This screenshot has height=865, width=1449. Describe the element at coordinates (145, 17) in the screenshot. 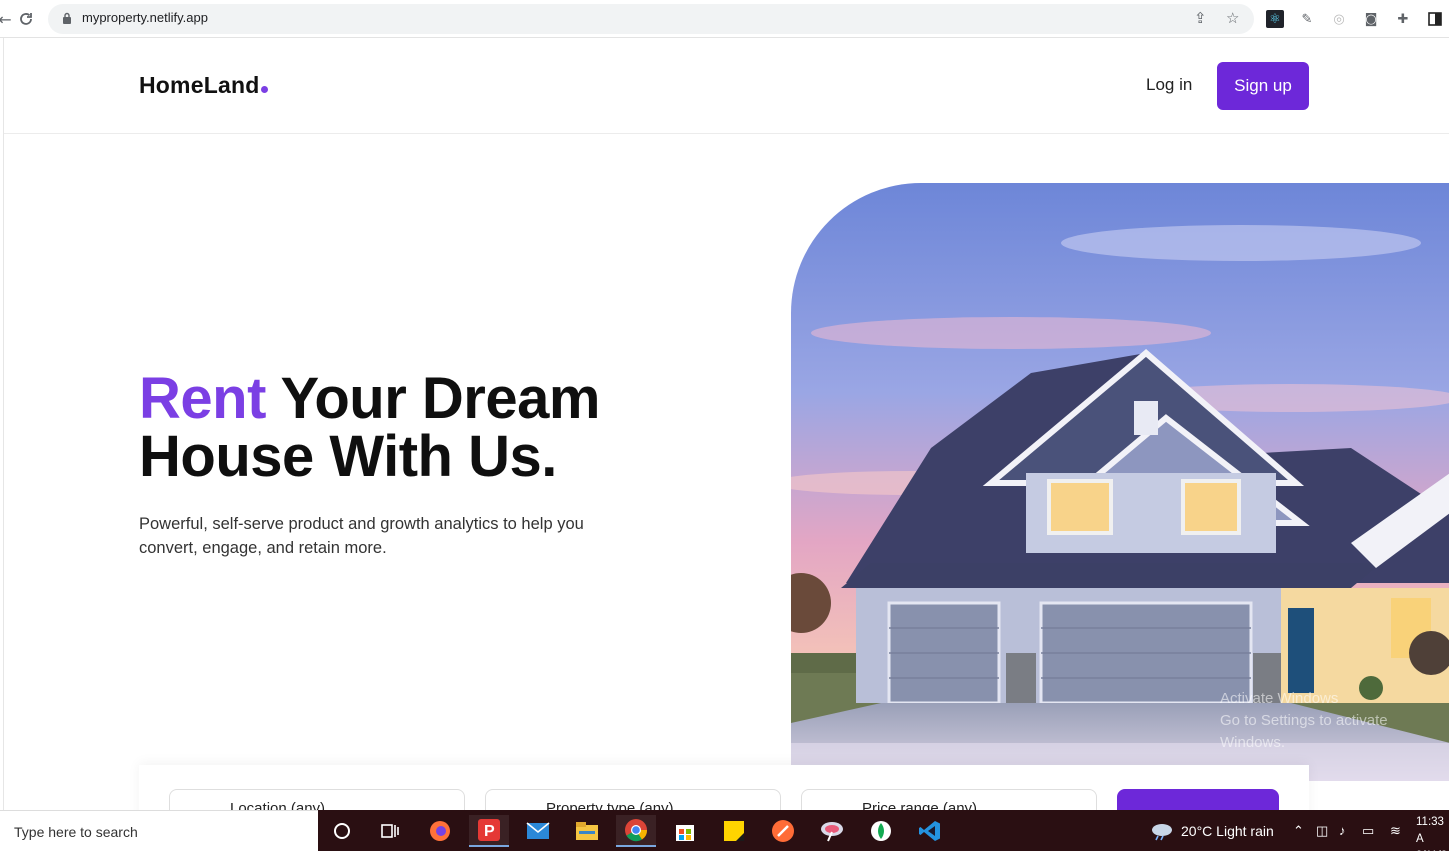

I see `url-text: myproperty.netlify.app` at that location.